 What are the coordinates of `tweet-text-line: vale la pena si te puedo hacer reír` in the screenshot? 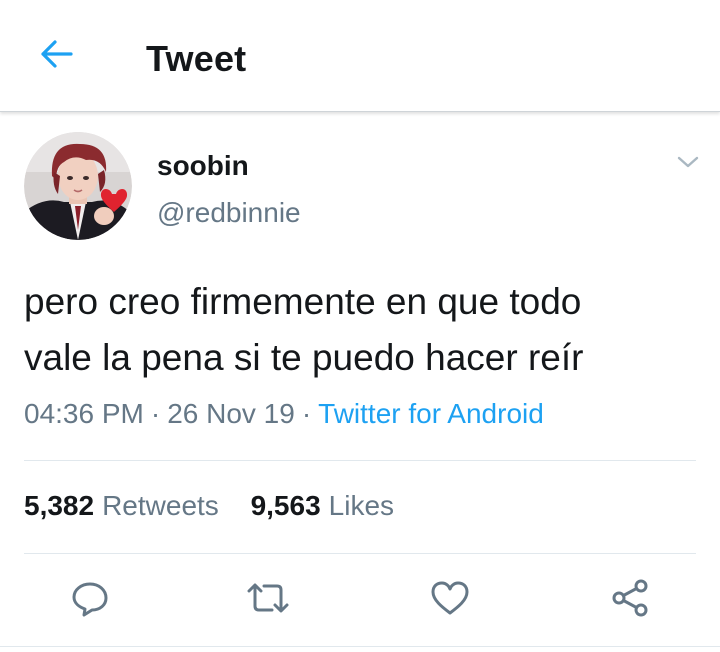 It's located at (304, 357).